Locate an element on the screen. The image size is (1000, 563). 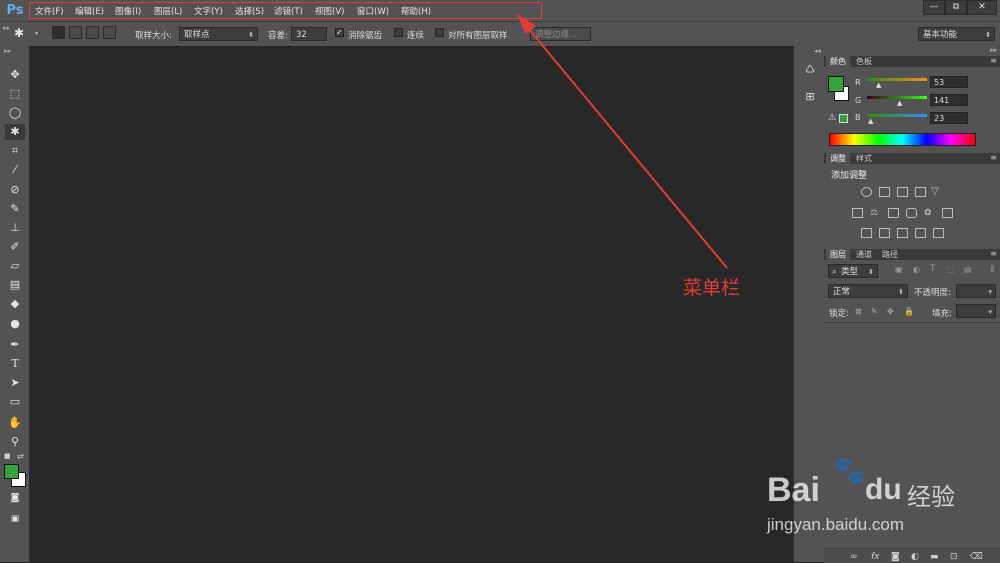
watermark-url: jingyan.baidu.com is located at coordinates (836, 524).